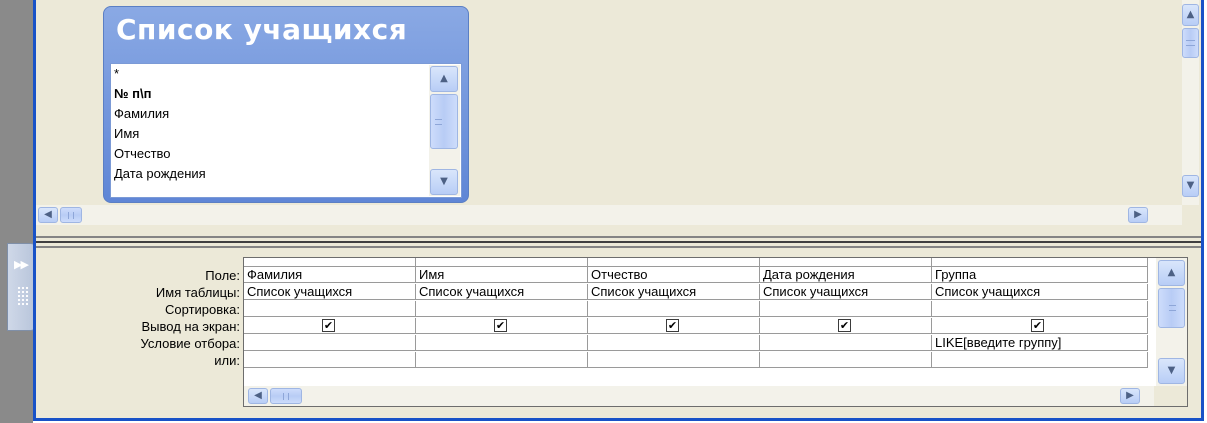 The height and width of the screenshot is (423, 1207). Describe the element at coordinates (1040, 275) in the screenshot. I see `field-cell: Группа` at that location.